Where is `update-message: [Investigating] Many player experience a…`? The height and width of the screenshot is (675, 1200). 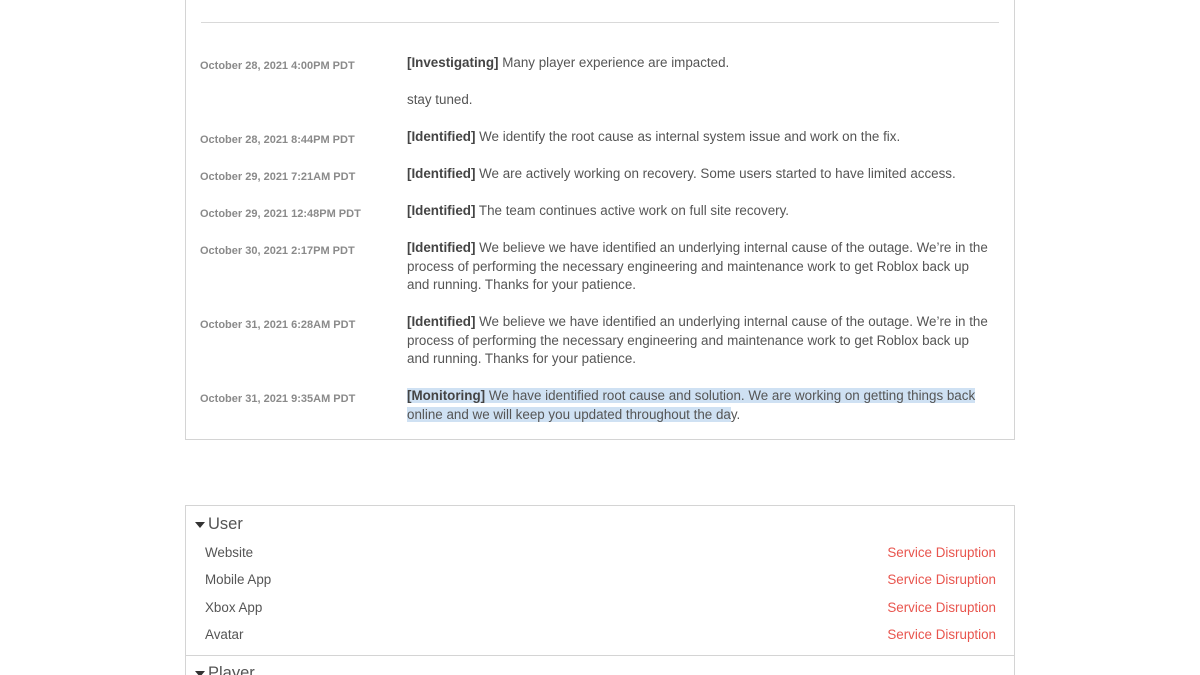 update-message: [Investigating] Many player experience a… is located at coordinates (699, 63).